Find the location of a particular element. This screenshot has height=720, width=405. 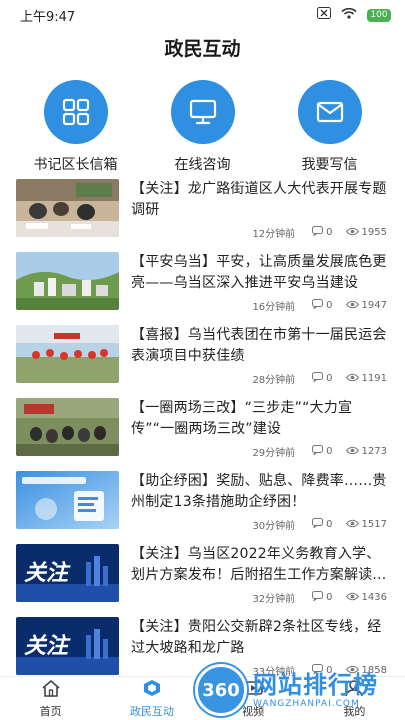

wifi-icon is located at coordinates (349, 15).